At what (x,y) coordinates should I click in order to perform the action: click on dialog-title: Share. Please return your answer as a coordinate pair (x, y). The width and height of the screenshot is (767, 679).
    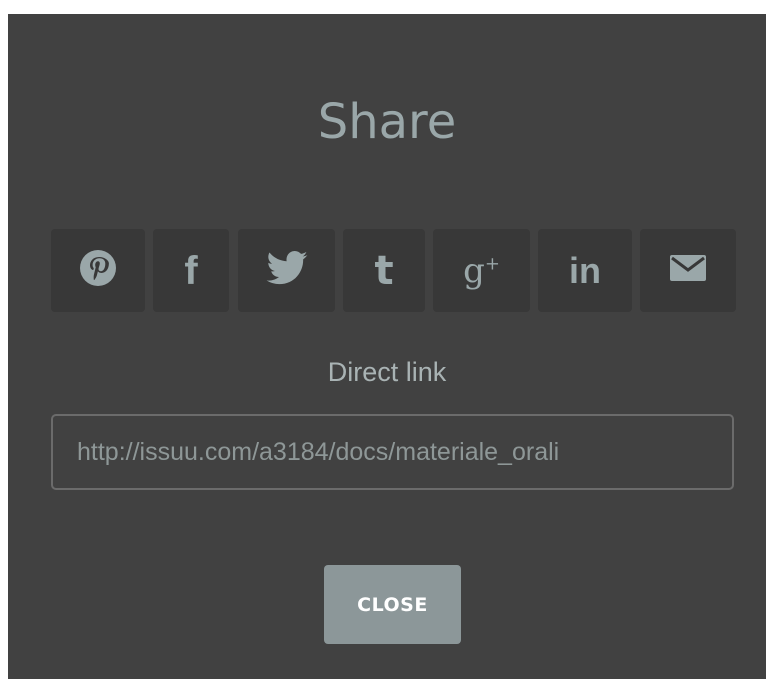
    Looking at the image, I should click on (387, 122).